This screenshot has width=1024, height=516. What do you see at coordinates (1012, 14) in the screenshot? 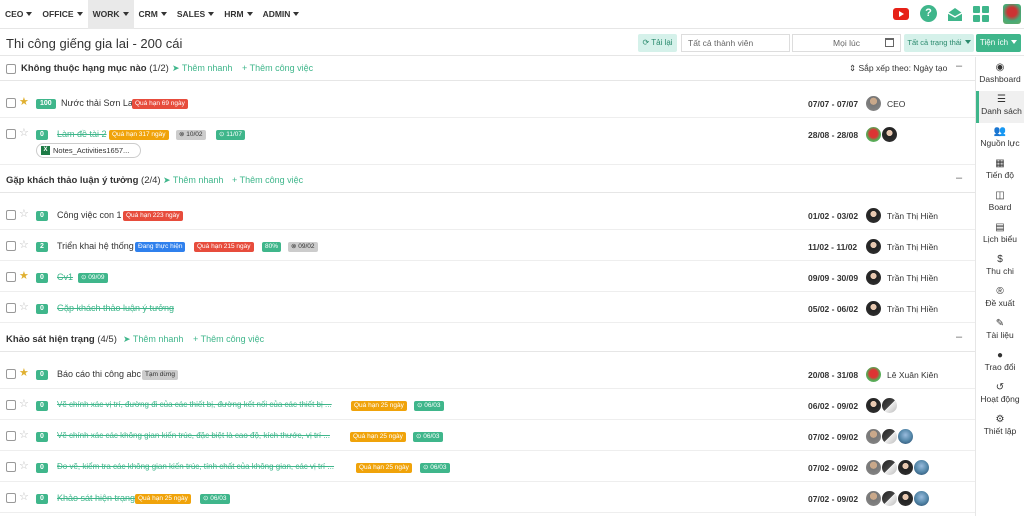
I see `user-avatar` at bounding box center [1012, 14].